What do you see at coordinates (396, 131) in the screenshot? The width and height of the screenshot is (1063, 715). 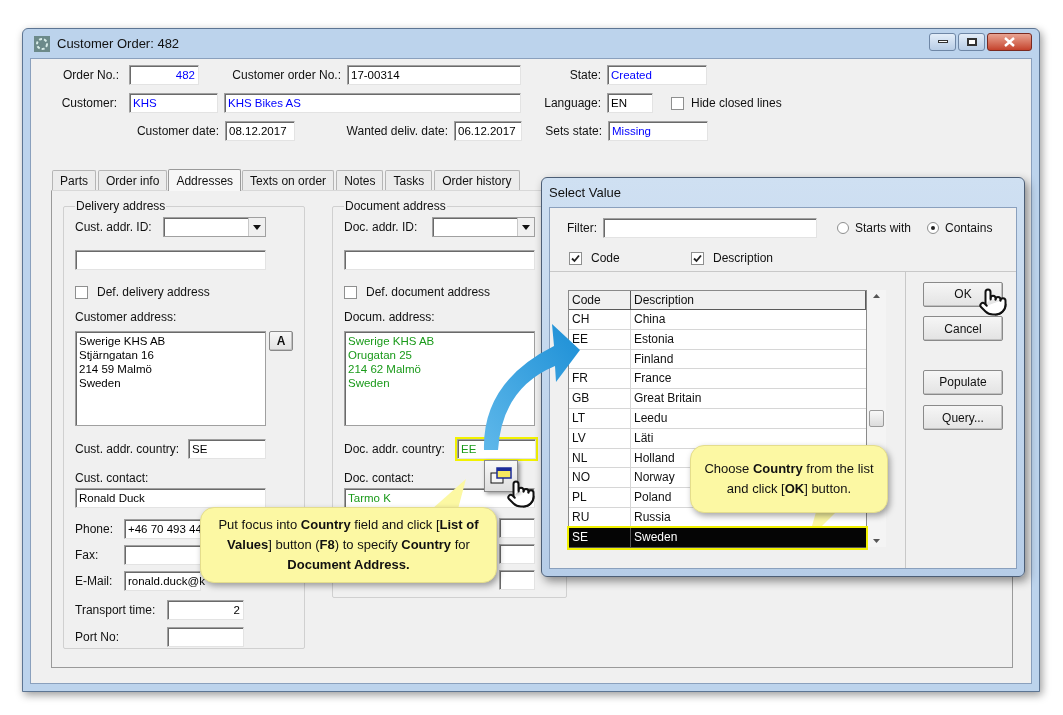 I see `field-label: Wanted deliv. date:` at bounding box center [396, 131].